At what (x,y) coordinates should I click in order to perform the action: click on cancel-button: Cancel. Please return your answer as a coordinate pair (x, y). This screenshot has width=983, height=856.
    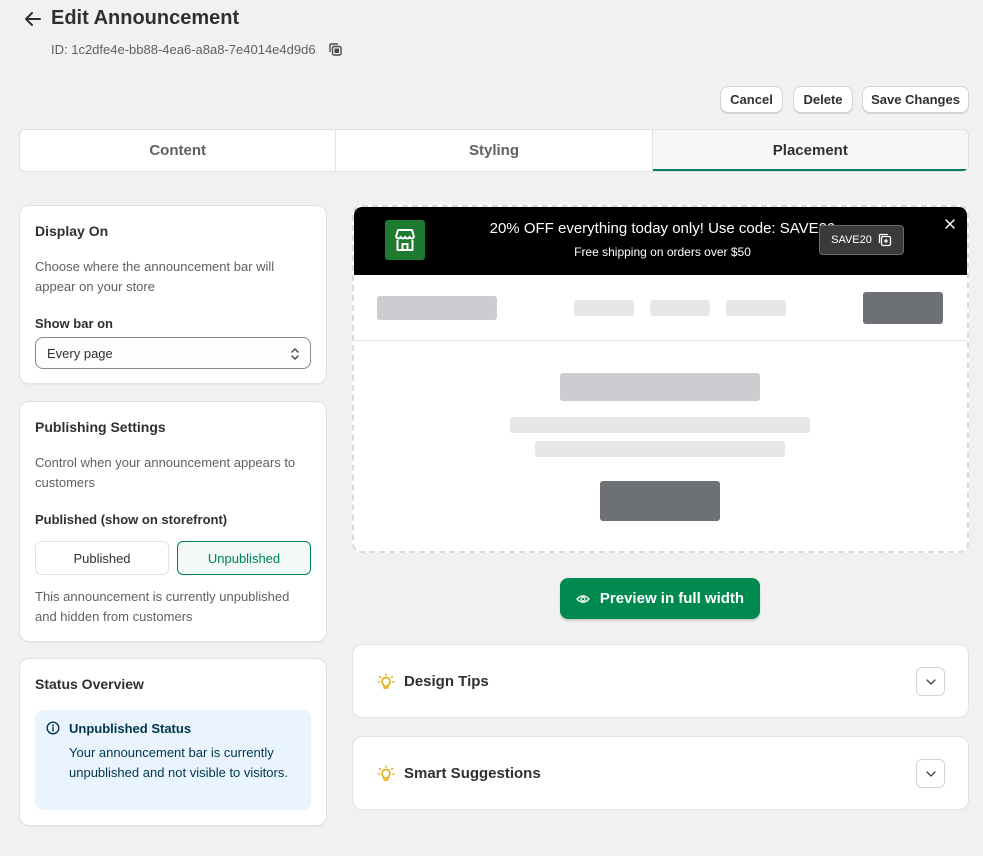
    Looking at the image, I should click on (751, 99).